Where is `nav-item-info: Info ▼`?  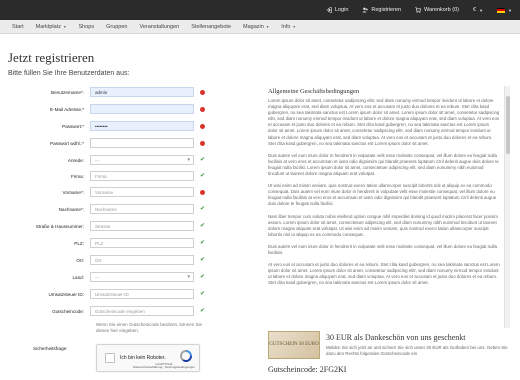 nav-item-info: Info ▼ is located at coordinates (288, 27).